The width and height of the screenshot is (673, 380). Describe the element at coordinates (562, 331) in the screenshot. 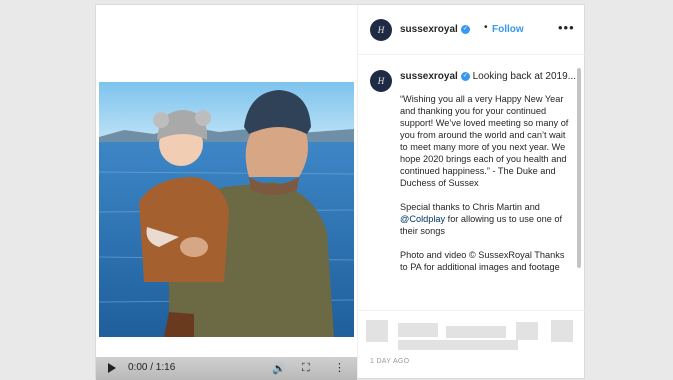

I see `blurred-icon` at that location.